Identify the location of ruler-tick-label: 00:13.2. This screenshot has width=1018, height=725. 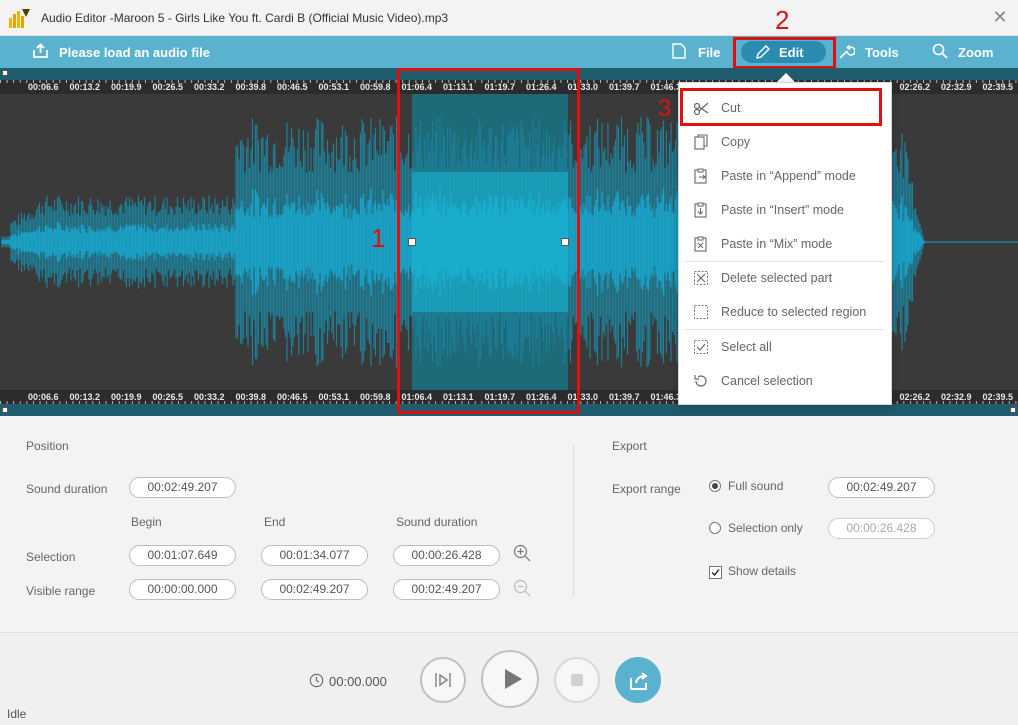
(85, 397).